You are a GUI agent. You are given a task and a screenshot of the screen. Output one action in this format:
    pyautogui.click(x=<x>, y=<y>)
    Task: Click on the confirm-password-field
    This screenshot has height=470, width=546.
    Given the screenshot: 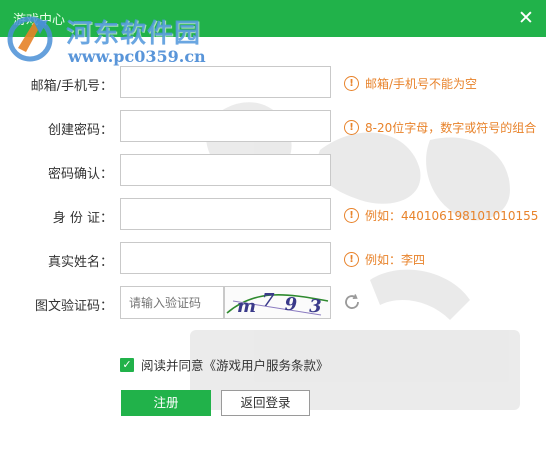 What is the action you would take?
    pyautogui.click(x=225, y=170)
    